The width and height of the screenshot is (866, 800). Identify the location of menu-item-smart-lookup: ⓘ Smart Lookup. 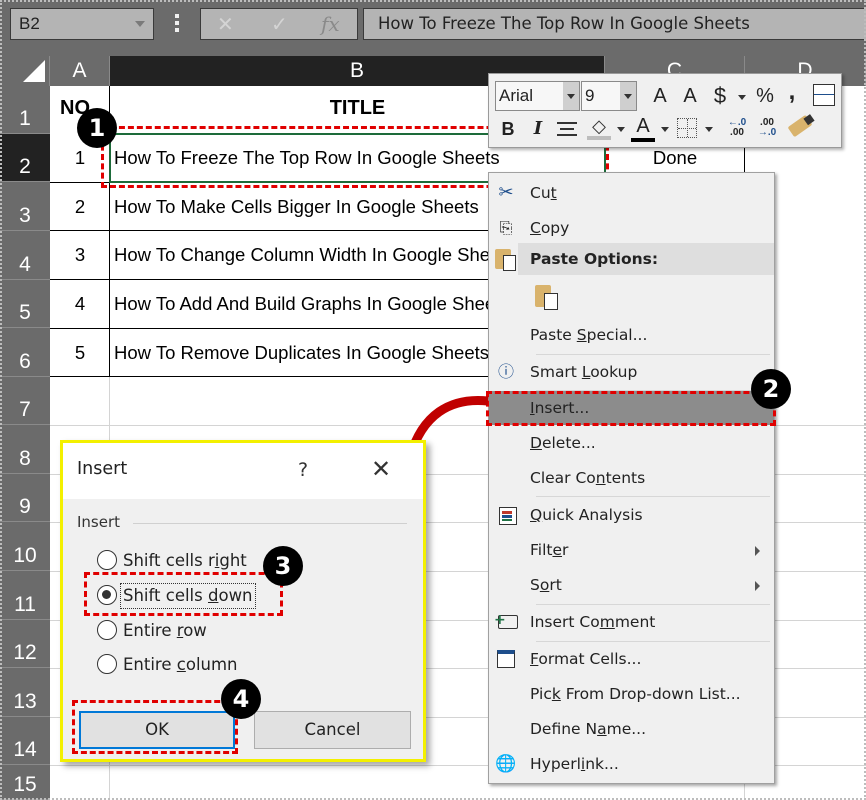
(631, 372).